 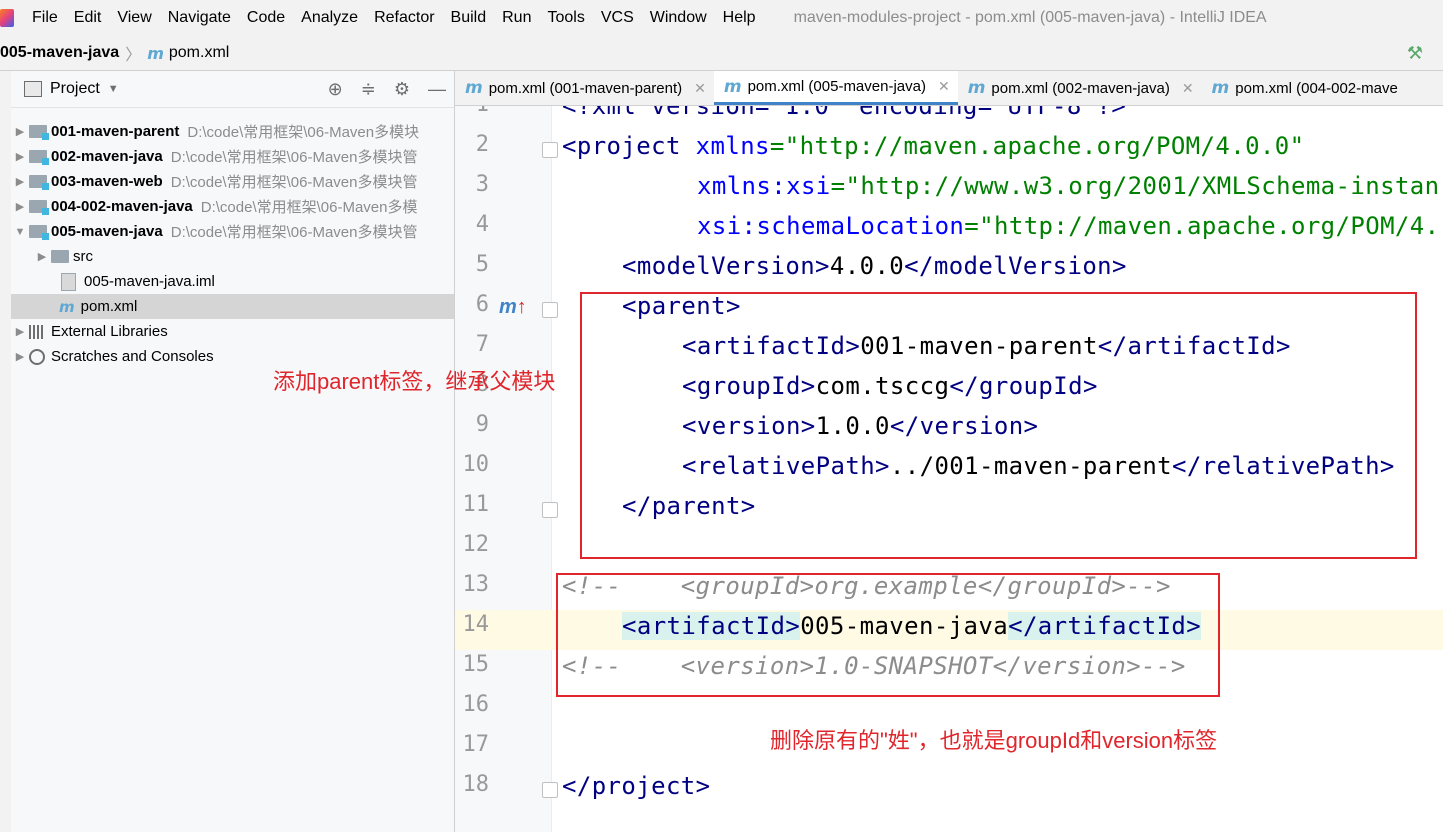 What do you see at coordinates (107, 231) in the screenshot?
I see `module-name: 005-maven-java` at bounding box center [107, 231].